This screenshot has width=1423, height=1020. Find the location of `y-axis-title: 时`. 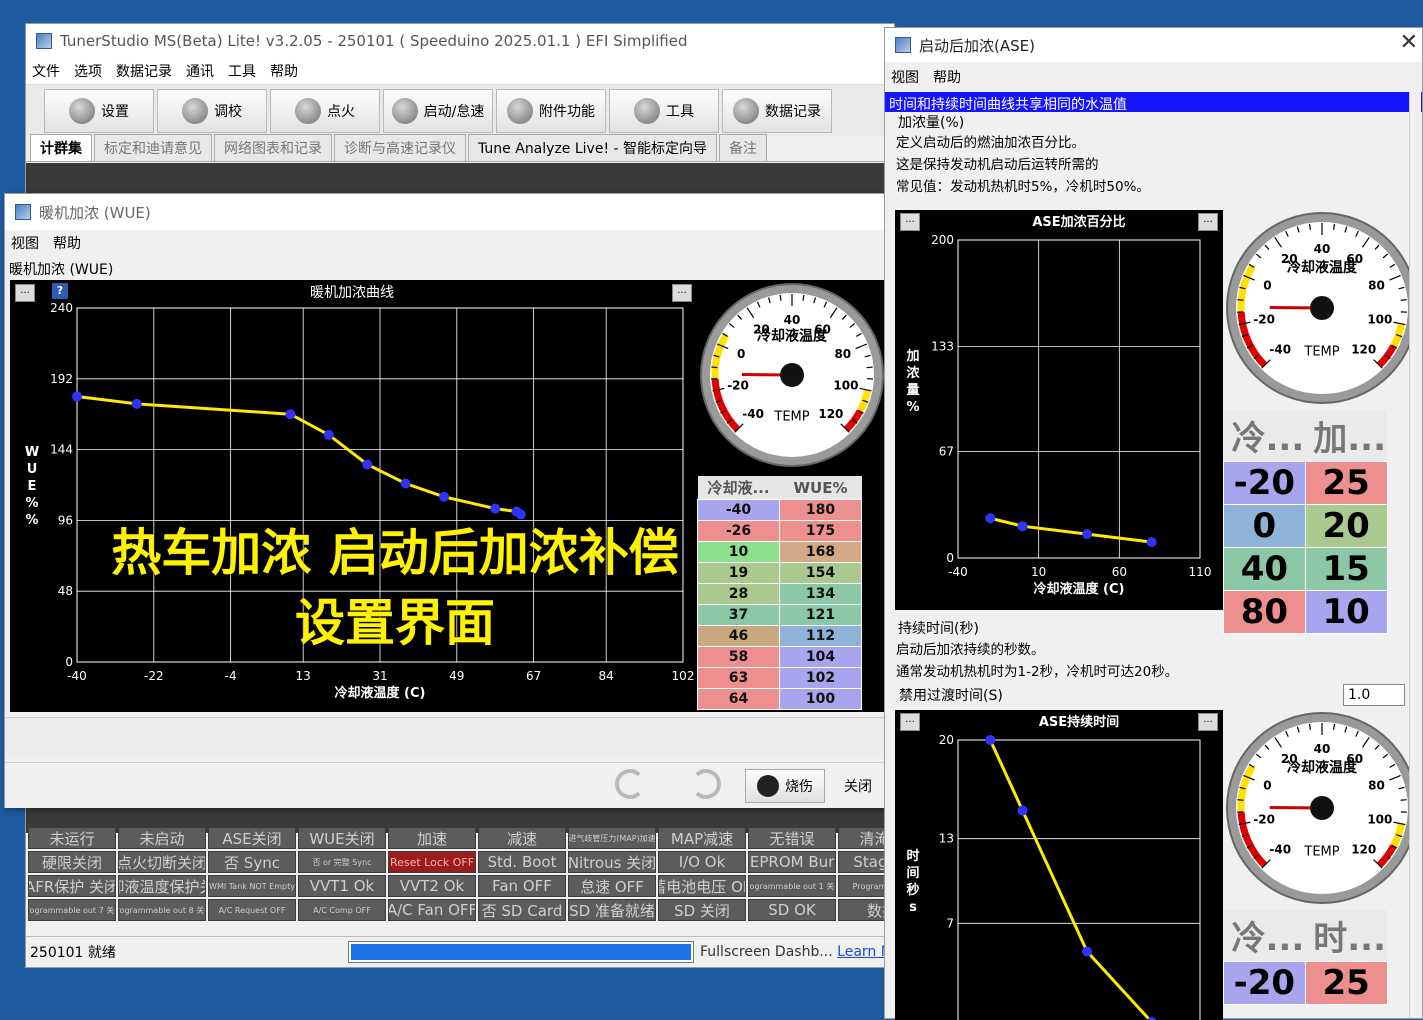

y-axis-title: 时 is located at coordinates (912, 856).